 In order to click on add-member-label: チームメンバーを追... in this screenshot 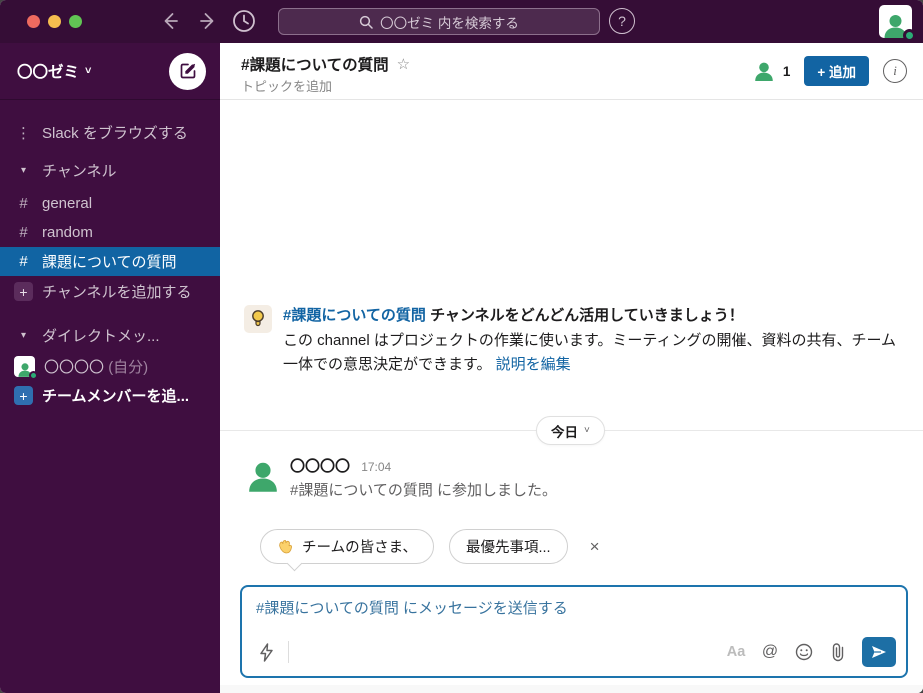, I will do `click(116, 396)`.